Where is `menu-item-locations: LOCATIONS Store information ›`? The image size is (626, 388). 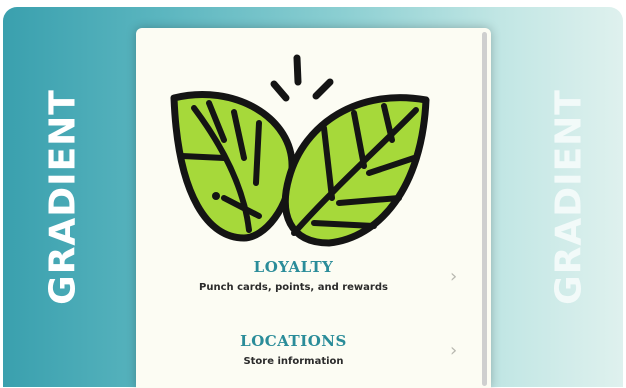
menu-item-locations: LOCATIONS Store information › is located at coordinates (306, 358).